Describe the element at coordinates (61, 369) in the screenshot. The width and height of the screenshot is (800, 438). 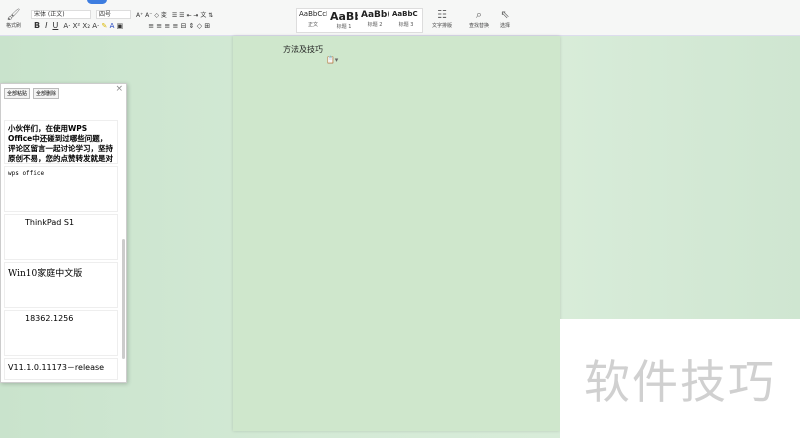
I see `clipboard-item: V11.1.0.11173－release` at that location.